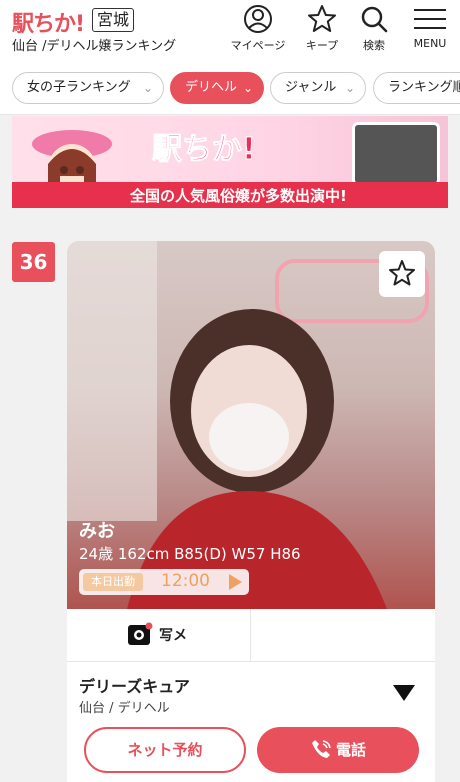 The width and height of the screenshot is (460, 782). What do you see at coordinates (321, 749) in the screenshot?
I see `phone-icon` at bounding box center [321, 749].